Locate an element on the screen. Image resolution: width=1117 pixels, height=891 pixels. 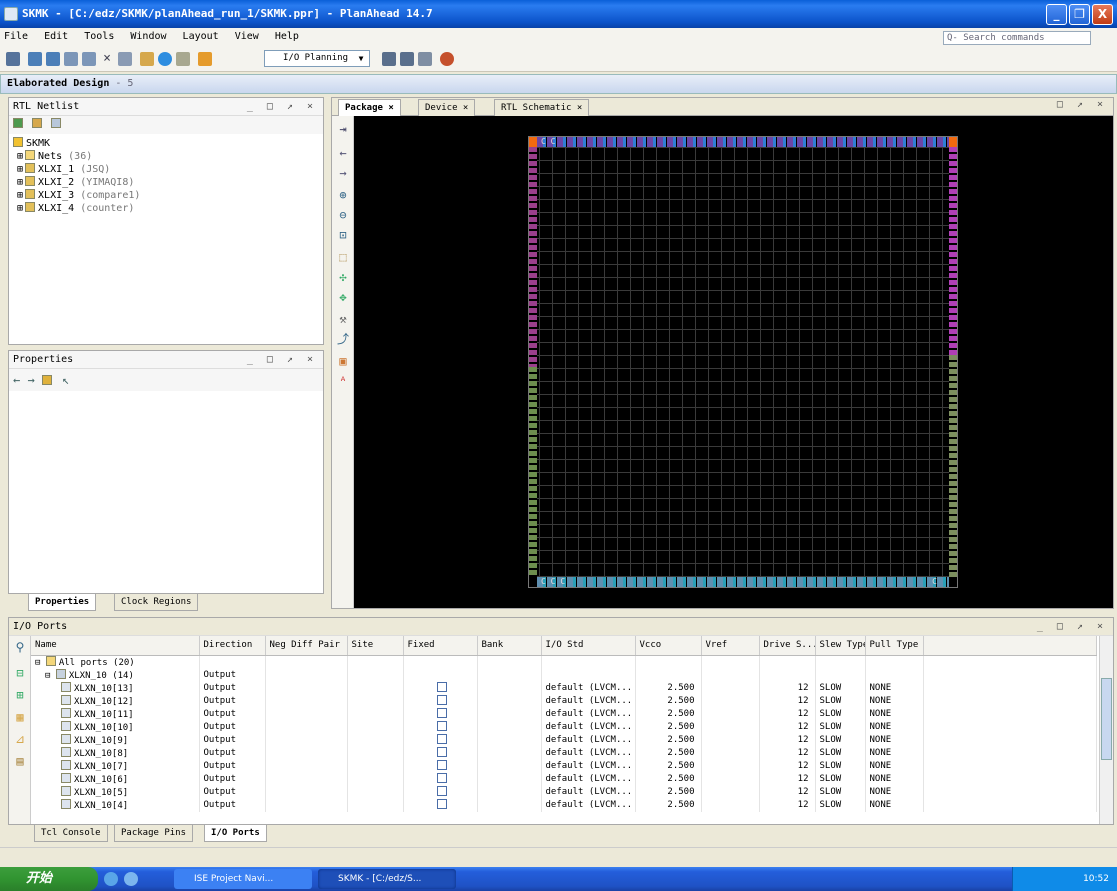
save-icon is located at coordinates (13, 59).